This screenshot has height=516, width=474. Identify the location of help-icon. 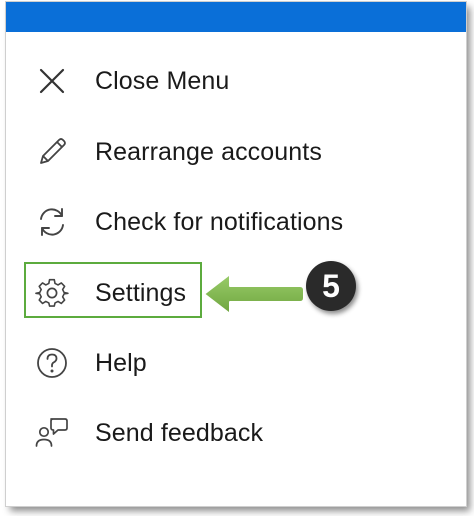
(52, 363).